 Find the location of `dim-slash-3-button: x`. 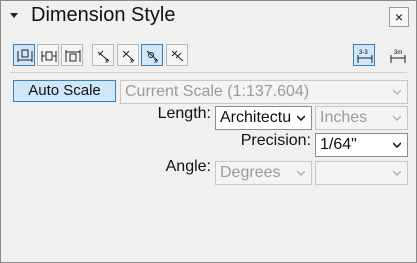

dim-slash-3-button: x is located at coordinates (152, 55).